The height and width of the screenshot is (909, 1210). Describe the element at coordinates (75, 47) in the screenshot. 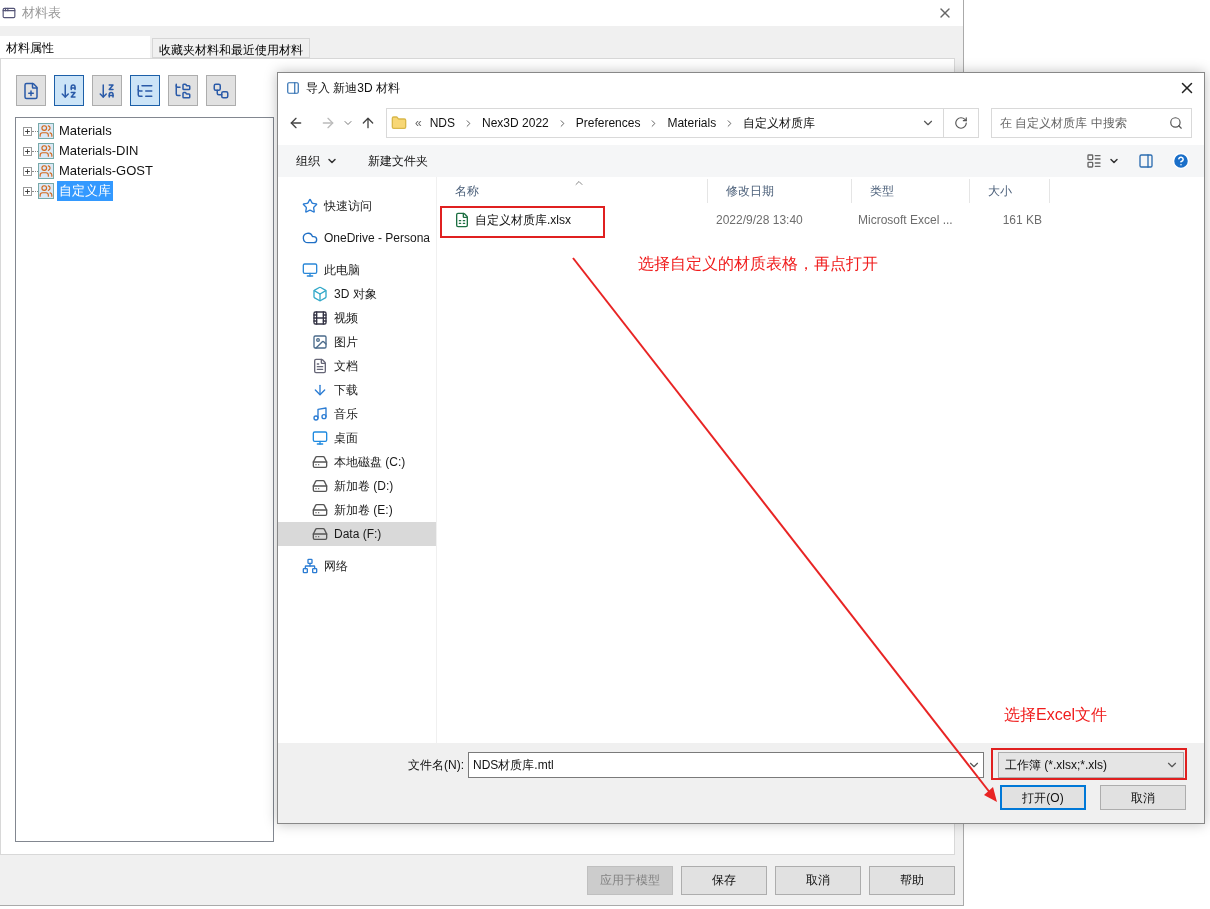

I see `tab: 材料属性` at that location.